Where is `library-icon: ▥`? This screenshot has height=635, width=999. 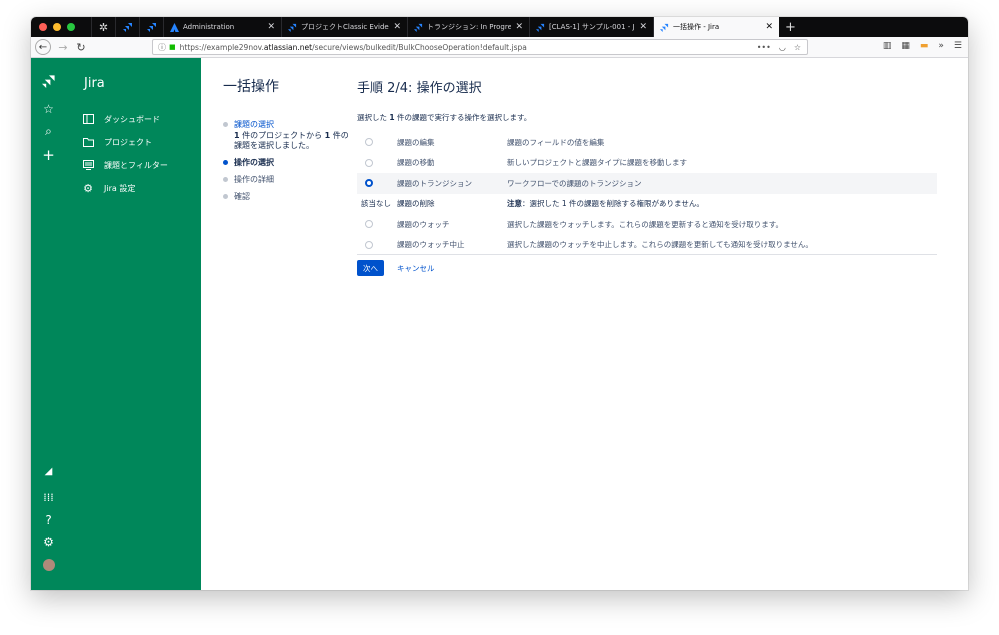
library-icon: ▥ is located at coordinates (887, 46).